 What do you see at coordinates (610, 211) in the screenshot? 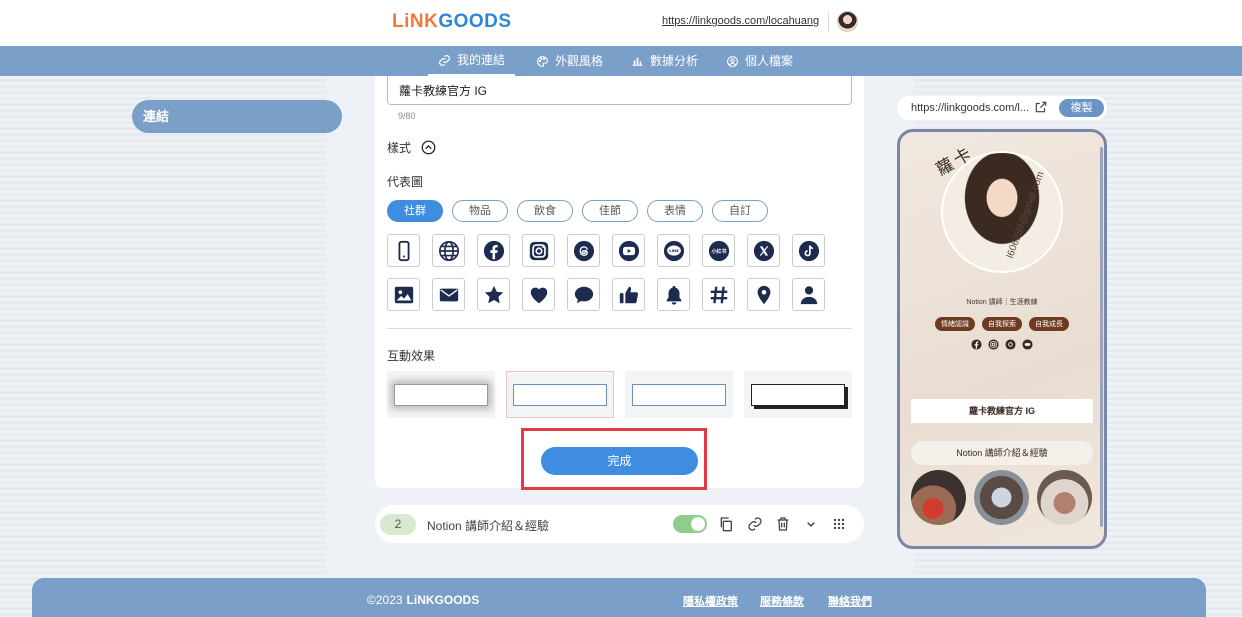
I see `category-holiday: 佳節` at bounding box center [610, 211].